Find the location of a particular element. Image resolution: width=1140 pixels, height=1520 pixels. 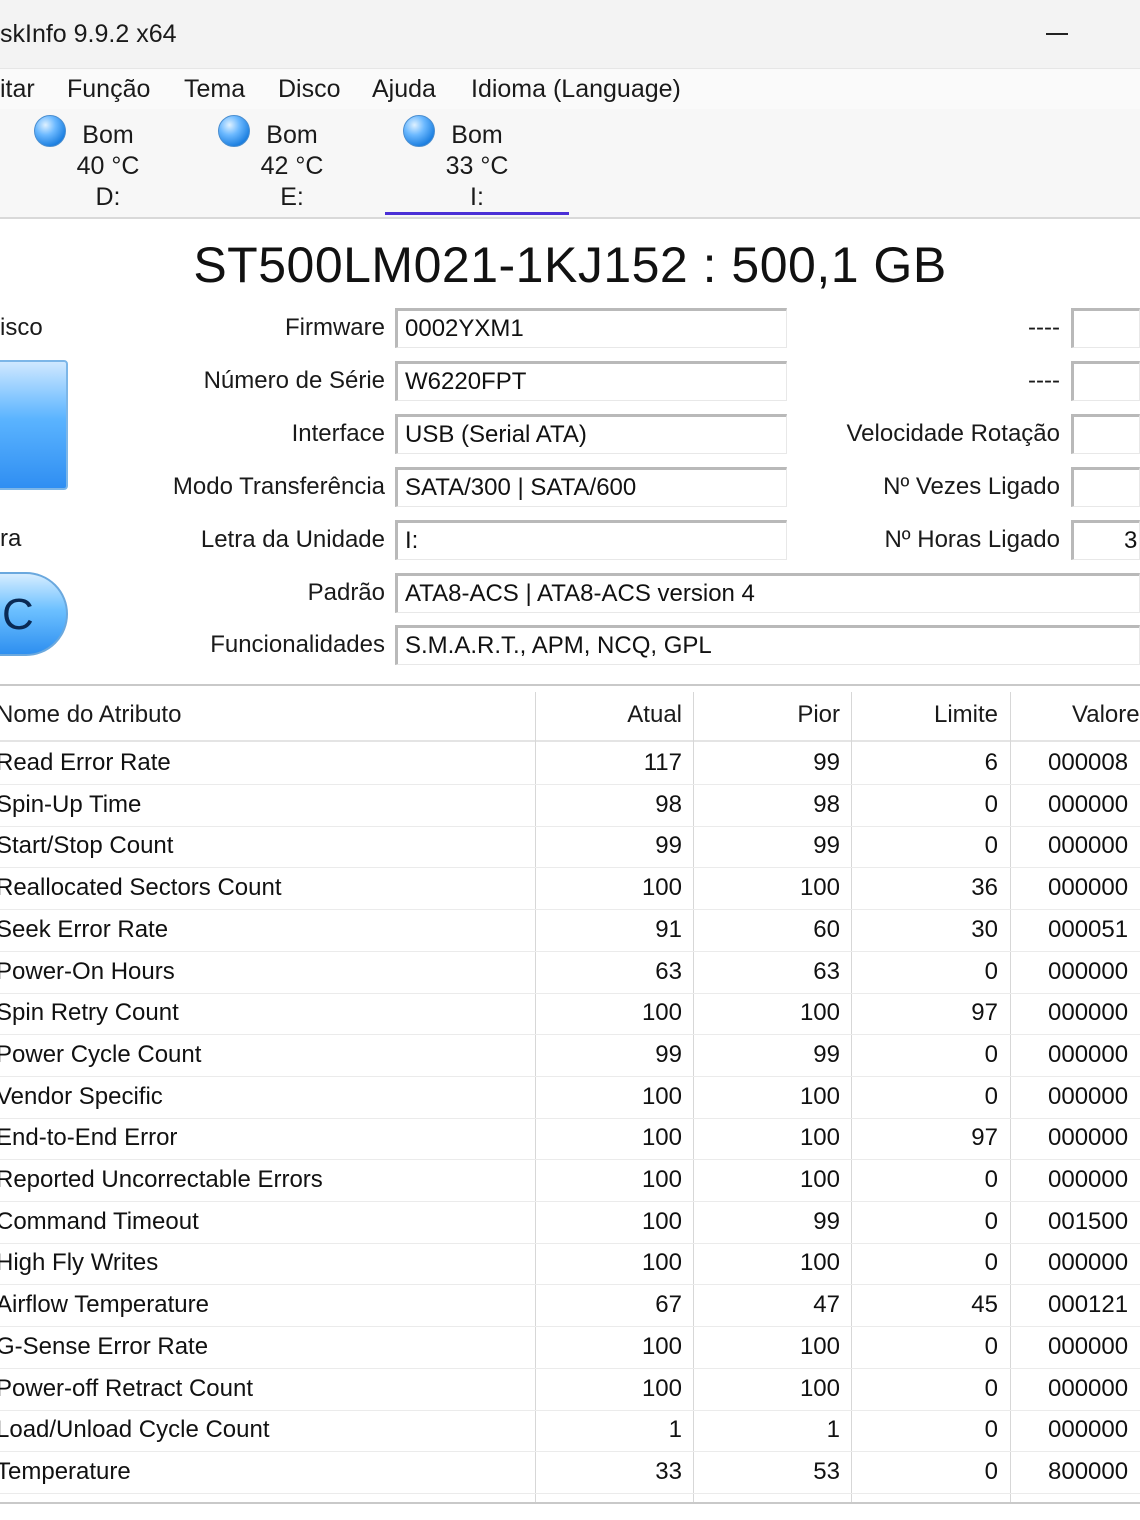

column-header-threshold: Limite is located at coordinates (927, 713).